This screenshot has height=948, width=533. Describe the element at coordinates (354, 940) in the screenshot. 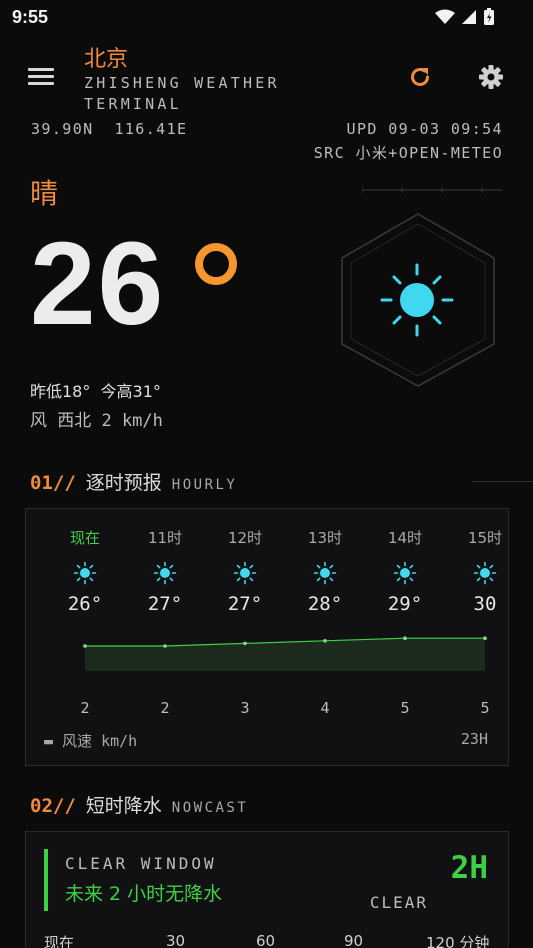

I see `axis-tick: 90` at that location.